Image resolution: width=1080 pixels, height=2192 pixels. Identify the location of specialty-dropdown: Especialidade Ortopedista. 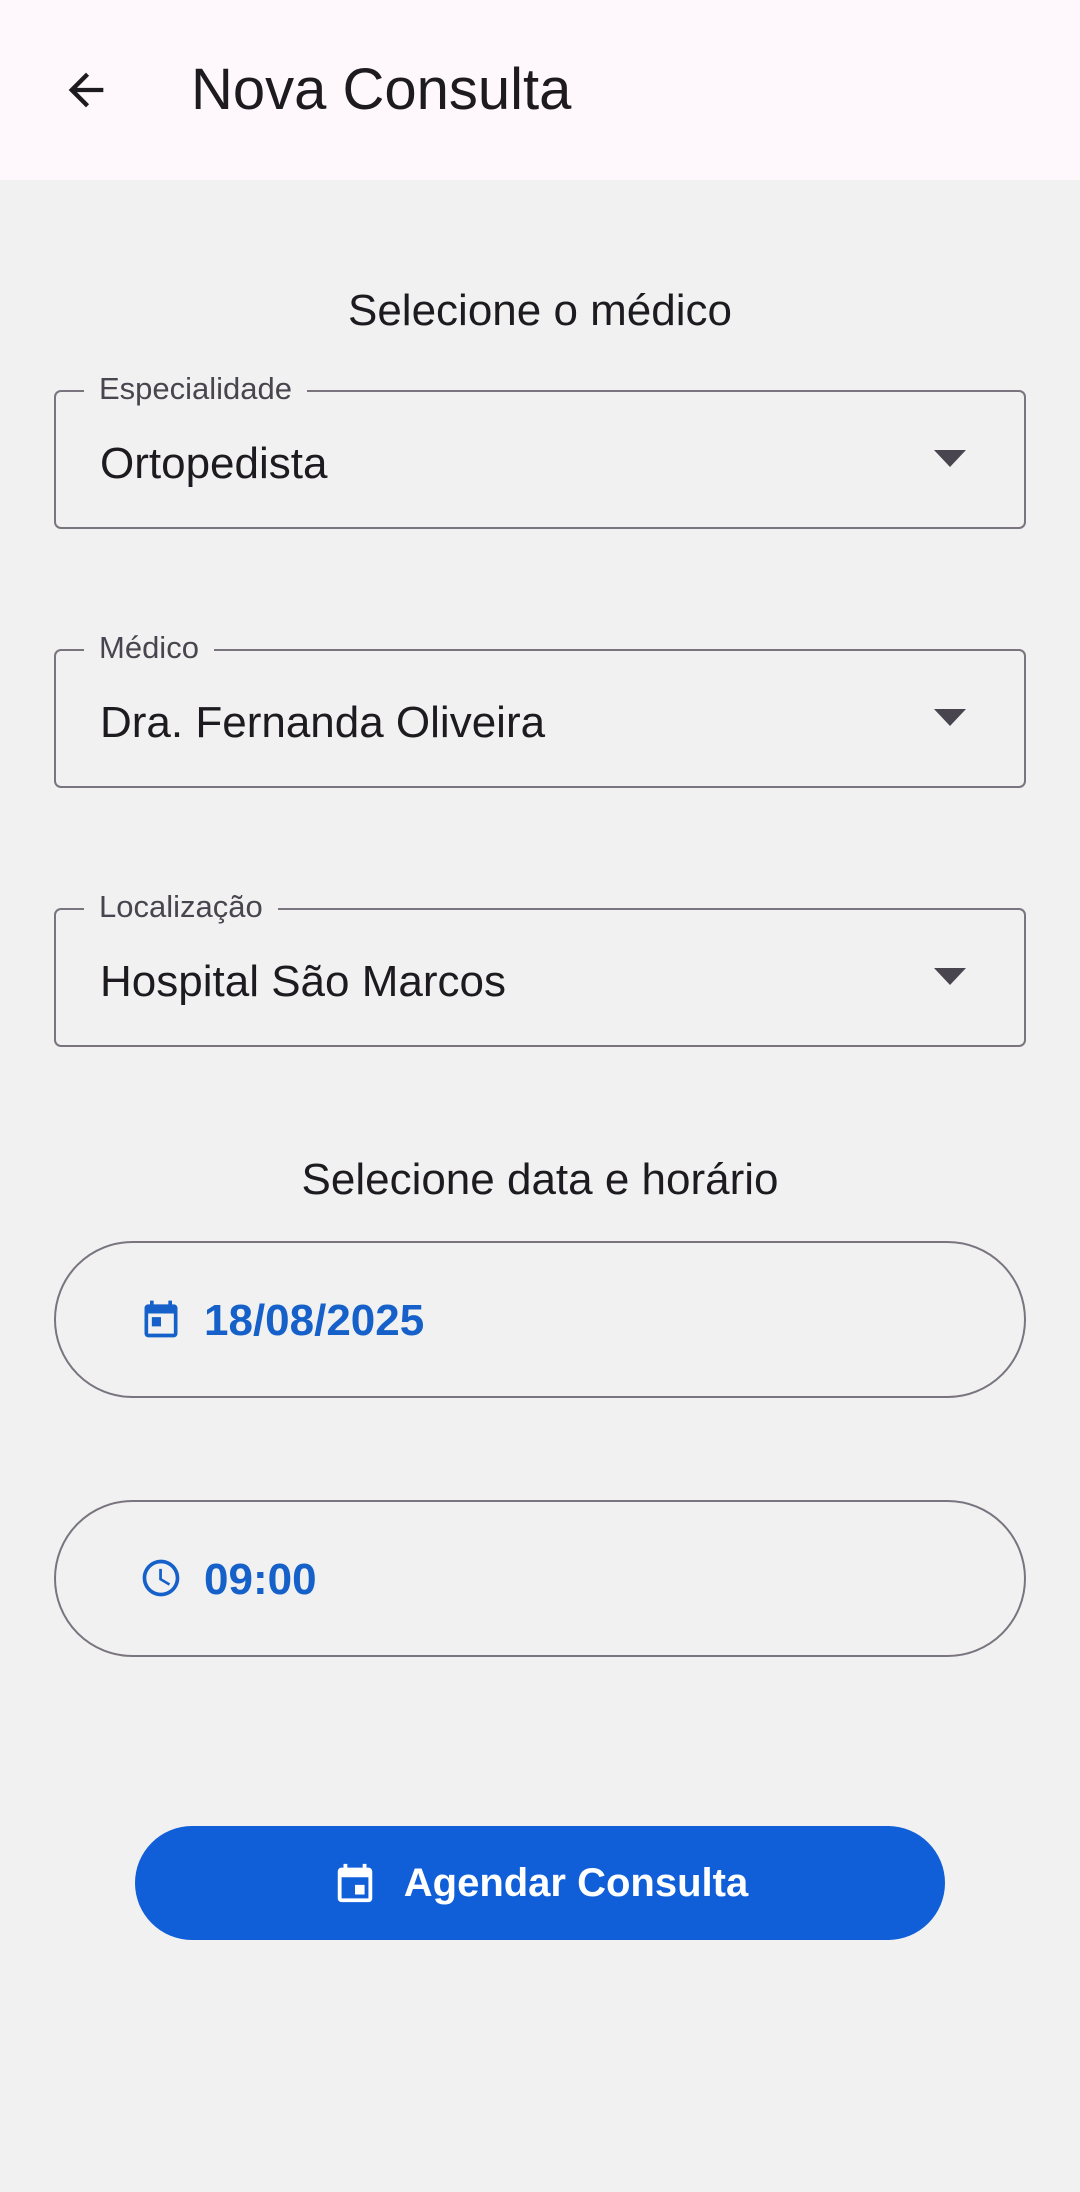
(540, 449).